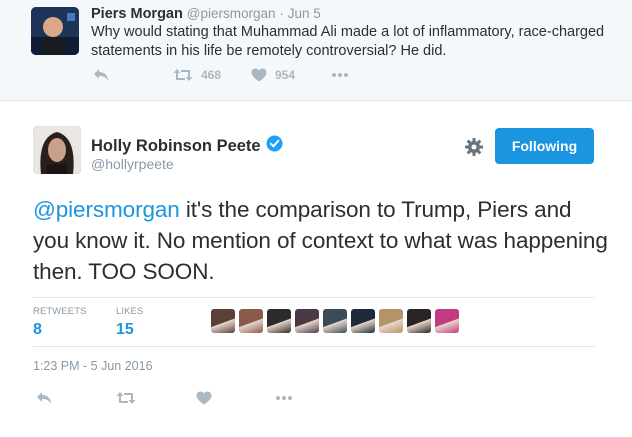 The height and width of the screenshot is (437, 632). What do you see at coordinates (137, 14) in the screenshot?
I see `parent-author-name: Piers Morgan` at bounding box center [137, 14].